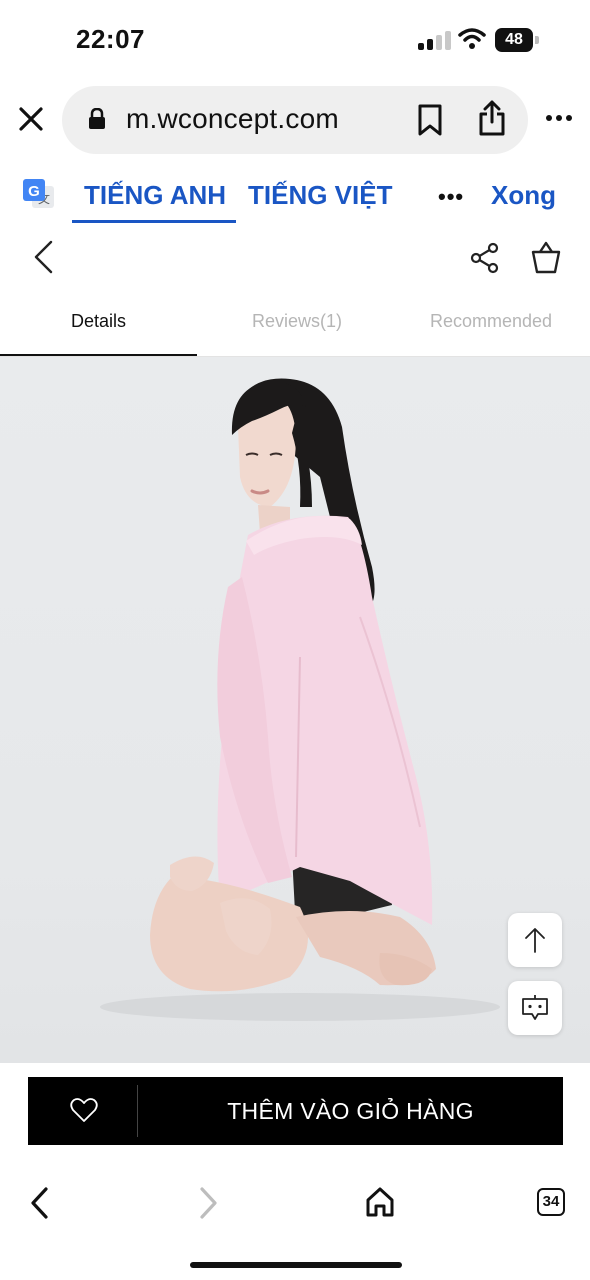 The width and height of the screenshot is (590, 1280). What do you see at coordinates (43, 257) in the screenshot?
I see `back-arrow-icon` at bounding box center [43, 257].